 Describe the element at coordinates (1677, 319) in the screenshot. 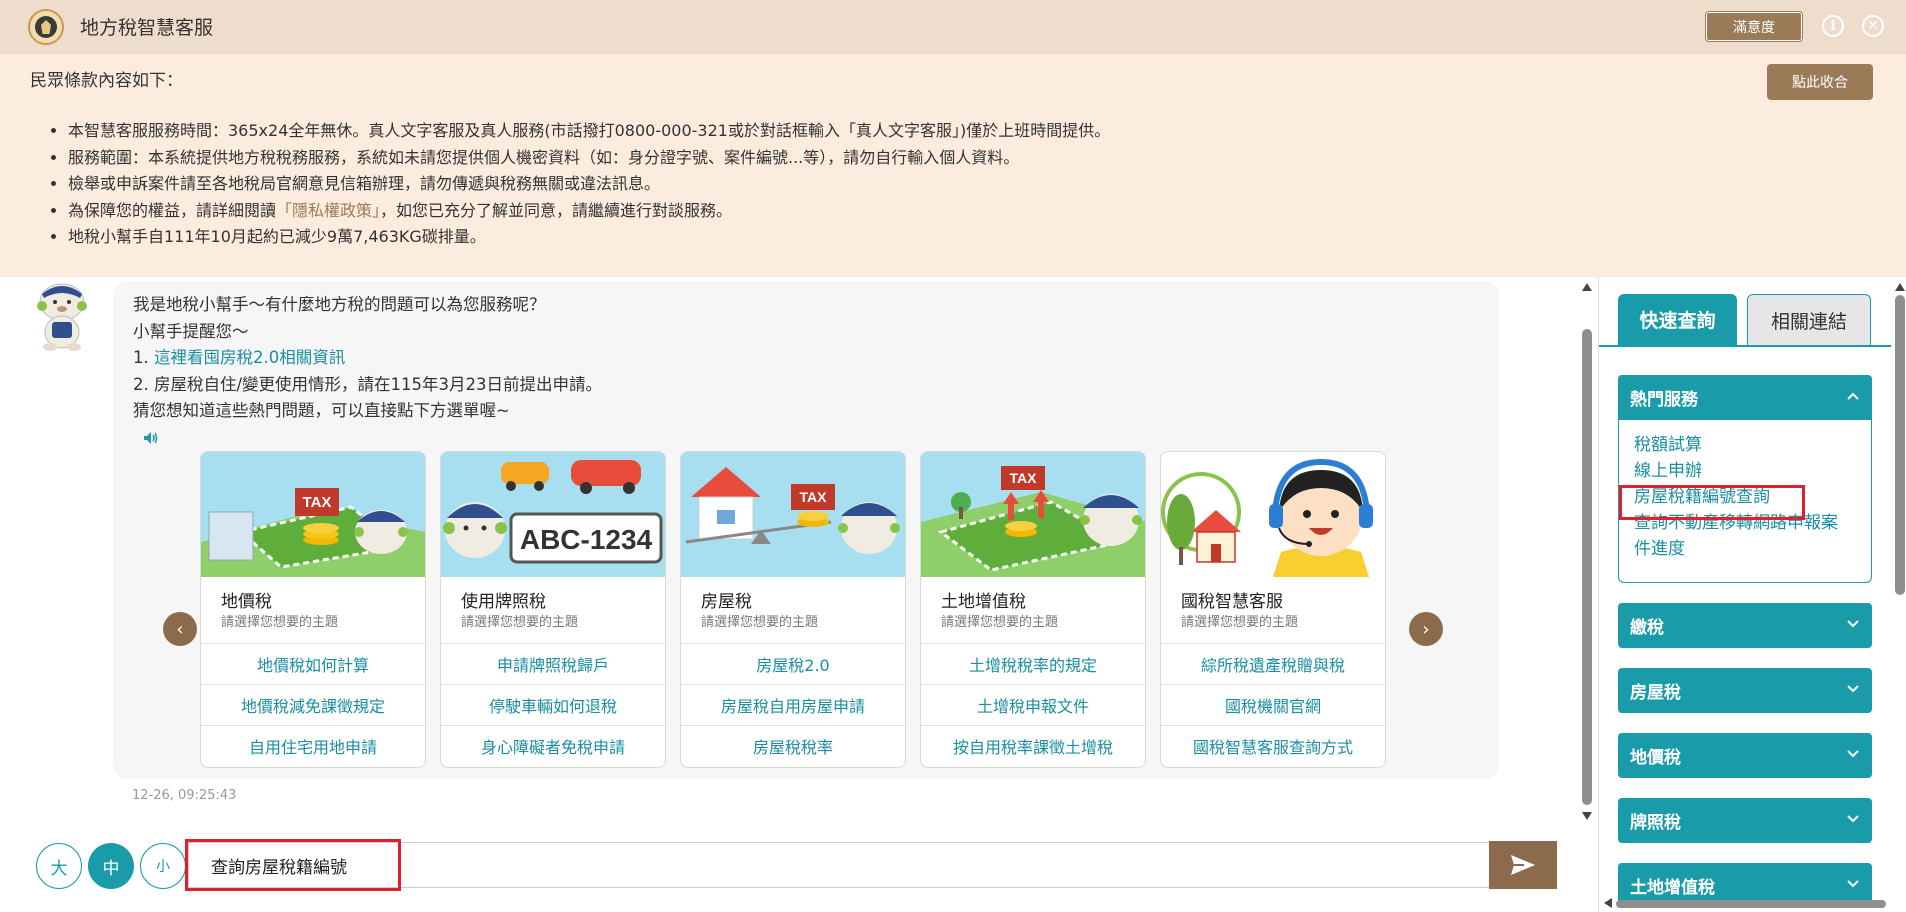

I see `tab-quick-query: 快速查詢` at that location.